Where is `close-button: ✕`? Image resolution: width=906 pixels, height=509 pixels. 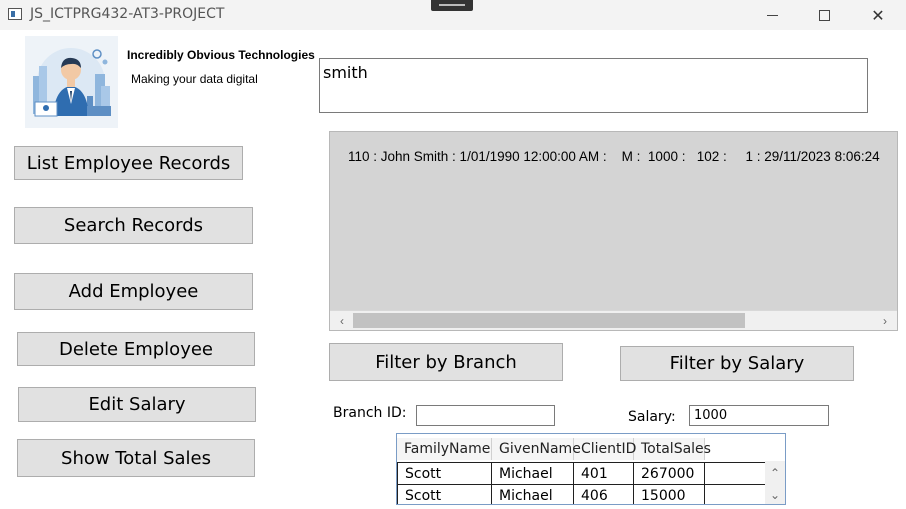 close-button: ✕ is located at coordinates (878, 15).